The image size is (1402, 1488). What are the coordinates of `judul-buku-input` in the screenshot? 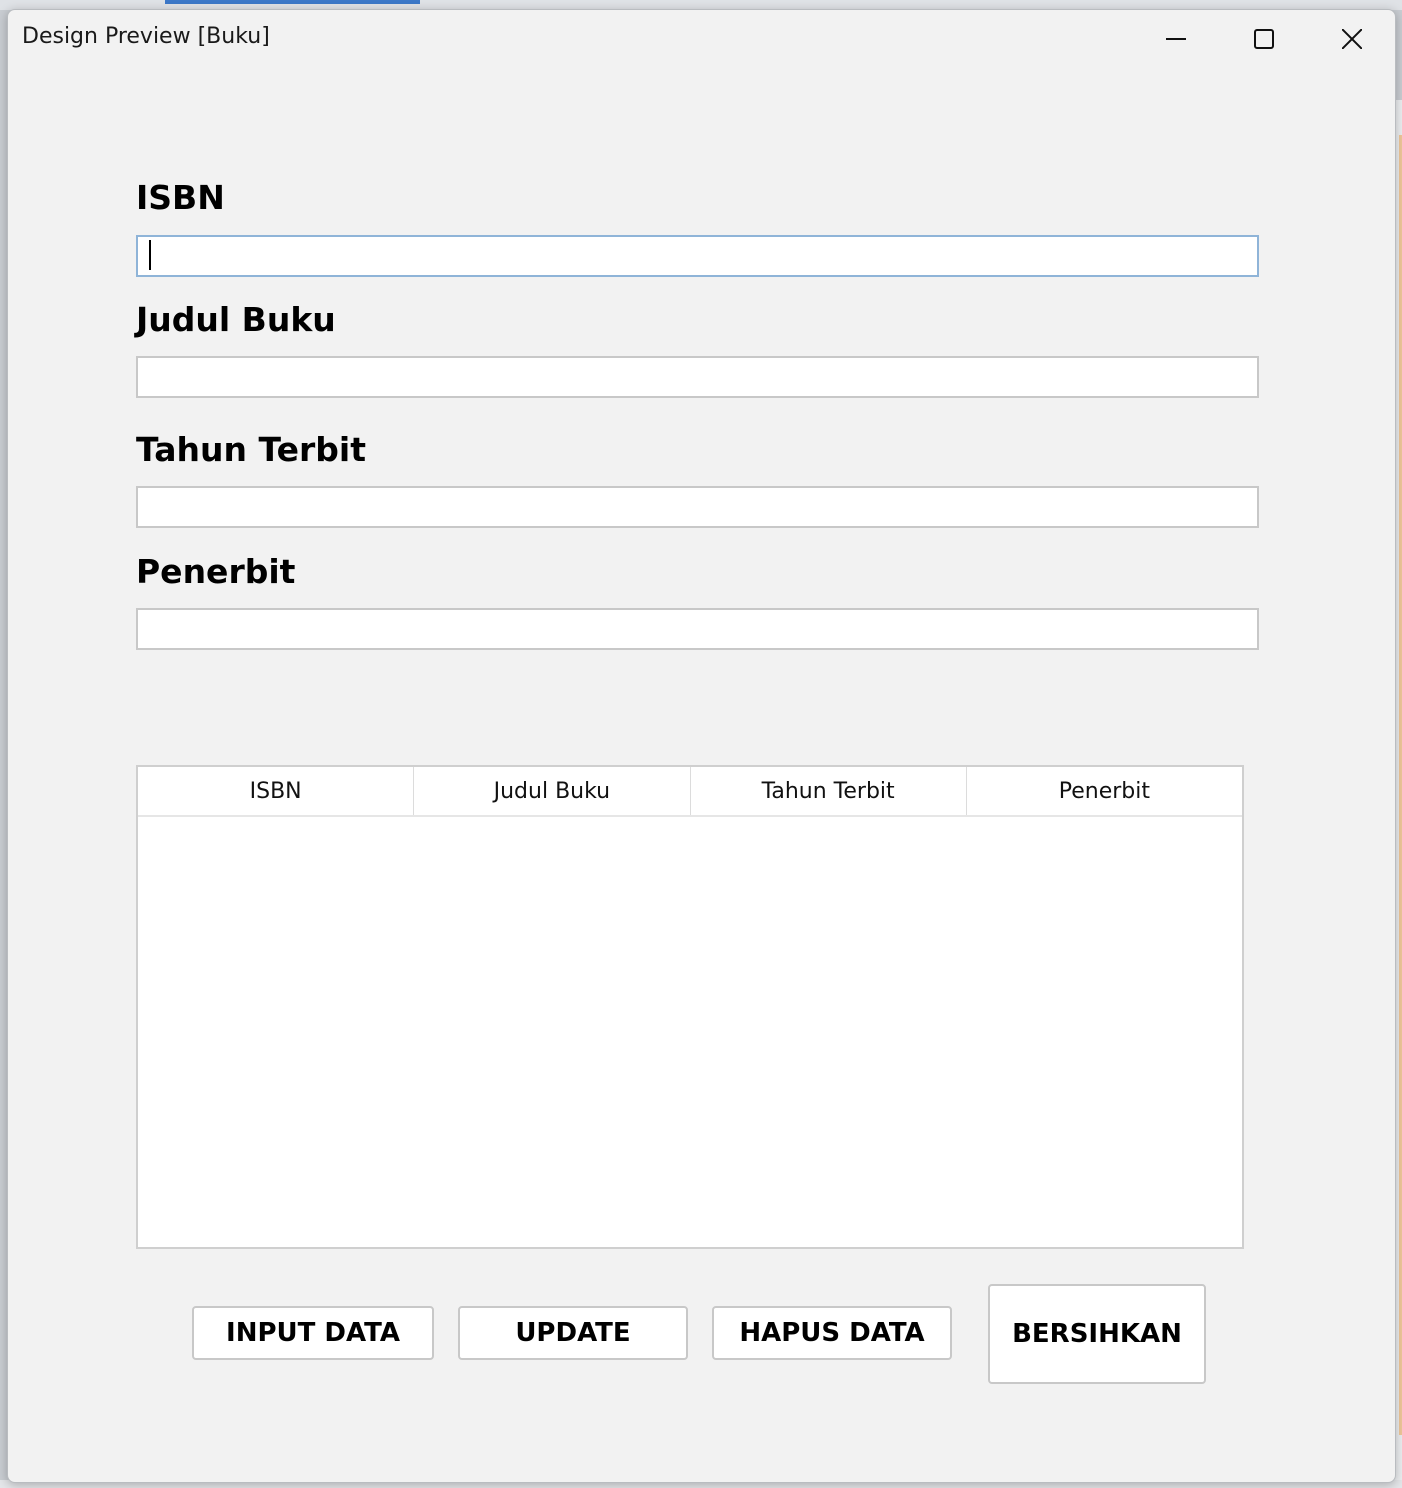 It's located at (697, 377).